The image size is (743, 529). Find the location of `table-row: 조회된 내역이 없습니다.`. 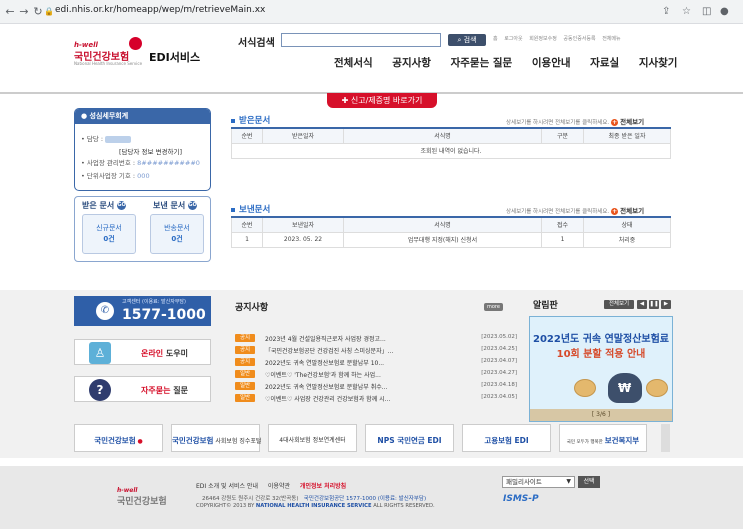

table-row: 조회된 내역이 없습니다. is located at coordinates (451, 150).